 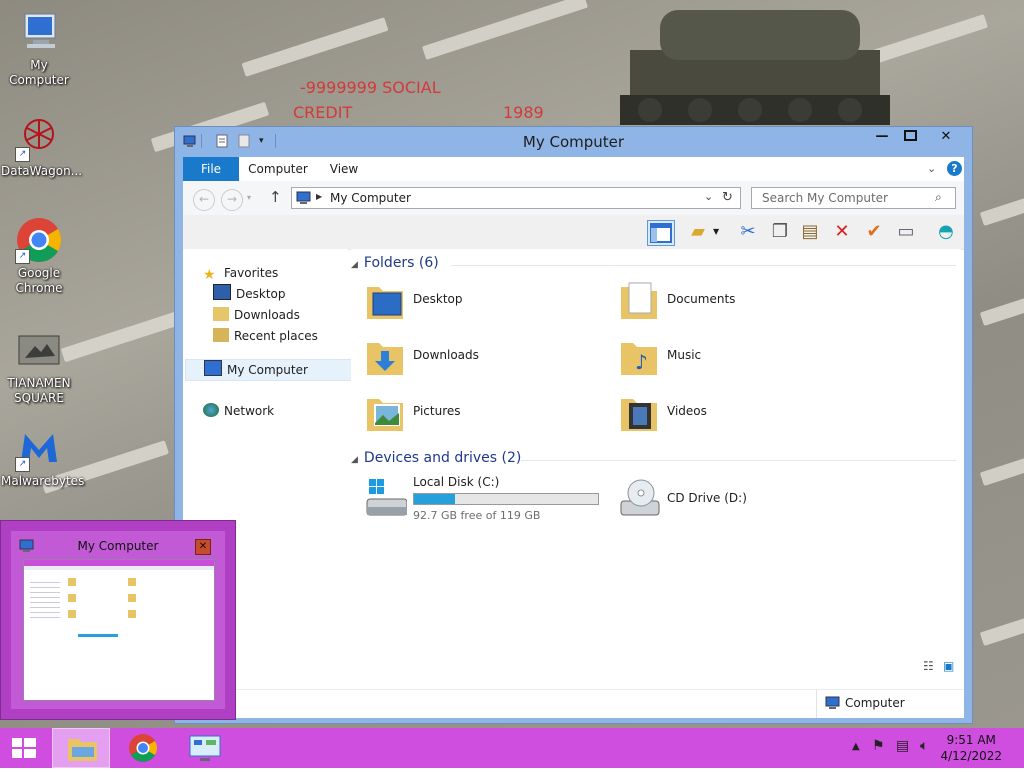 I want to click on nav-network: Network, so click(x=238, y=411).